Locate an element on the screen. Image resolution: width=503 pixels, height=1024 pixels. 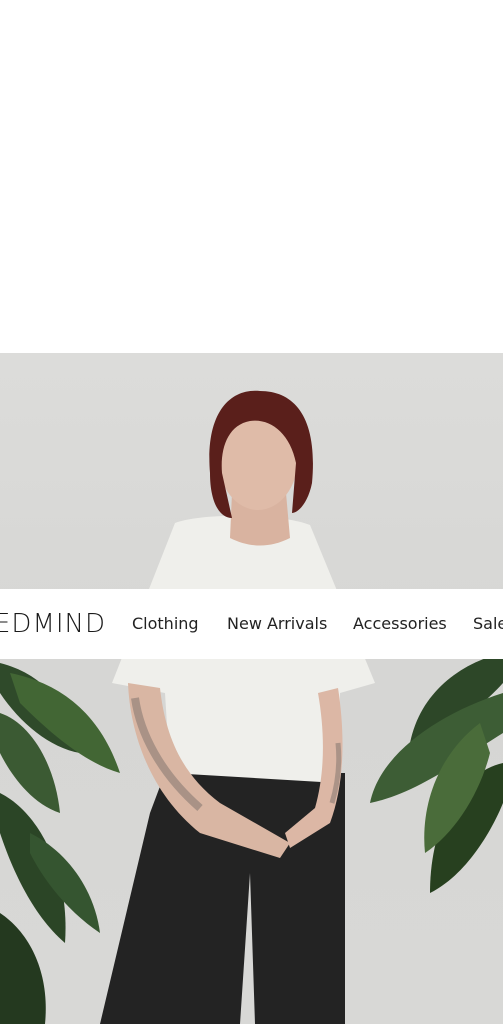
plant-right is located at coordinates (436, 773).